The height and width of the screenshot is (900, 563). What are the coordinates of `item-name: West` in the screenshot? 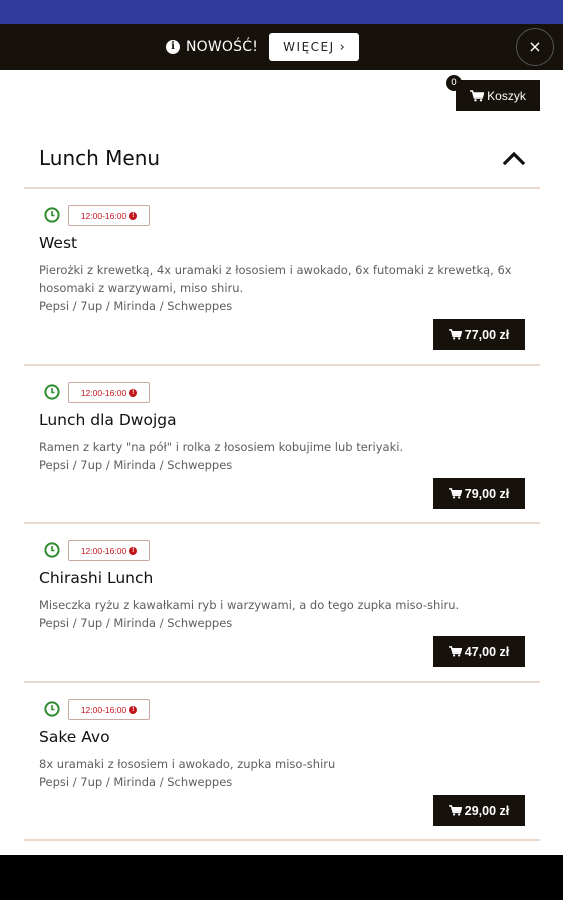 It's located at (58, 243).